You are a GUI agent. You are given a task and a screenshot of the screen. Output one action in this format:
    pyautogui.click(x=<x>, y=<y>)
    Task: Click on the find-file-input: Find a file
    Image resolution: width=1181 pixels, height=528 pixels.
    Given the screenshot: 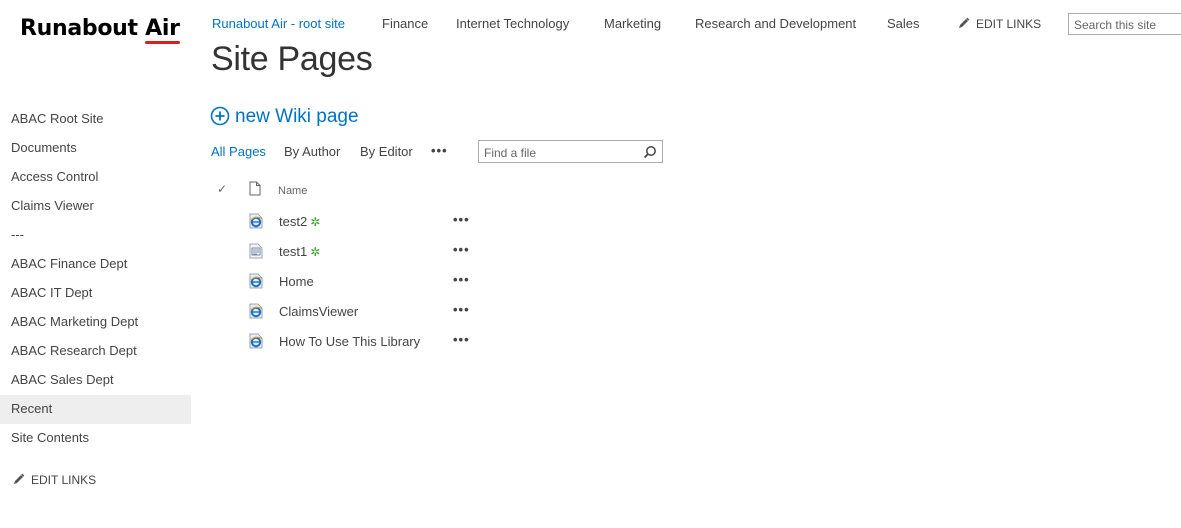 What is the action you would take?
    pyautogui.click(x=570, y=151)
    